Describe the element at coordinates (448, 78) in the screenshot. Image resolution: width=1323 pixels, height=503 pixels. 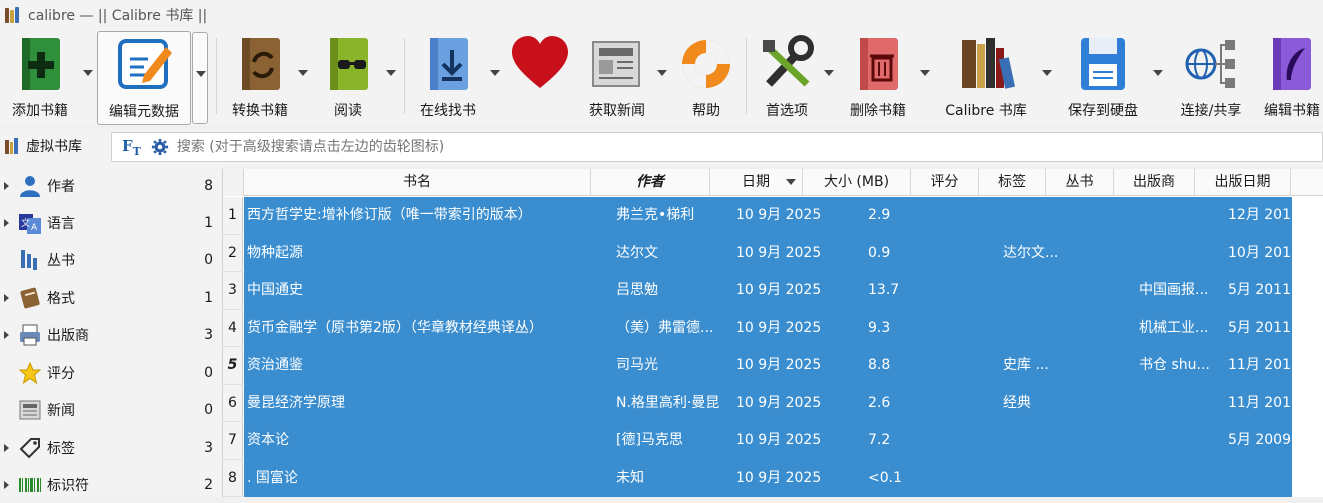
I see `get-books-button: 在线找书` at that location.